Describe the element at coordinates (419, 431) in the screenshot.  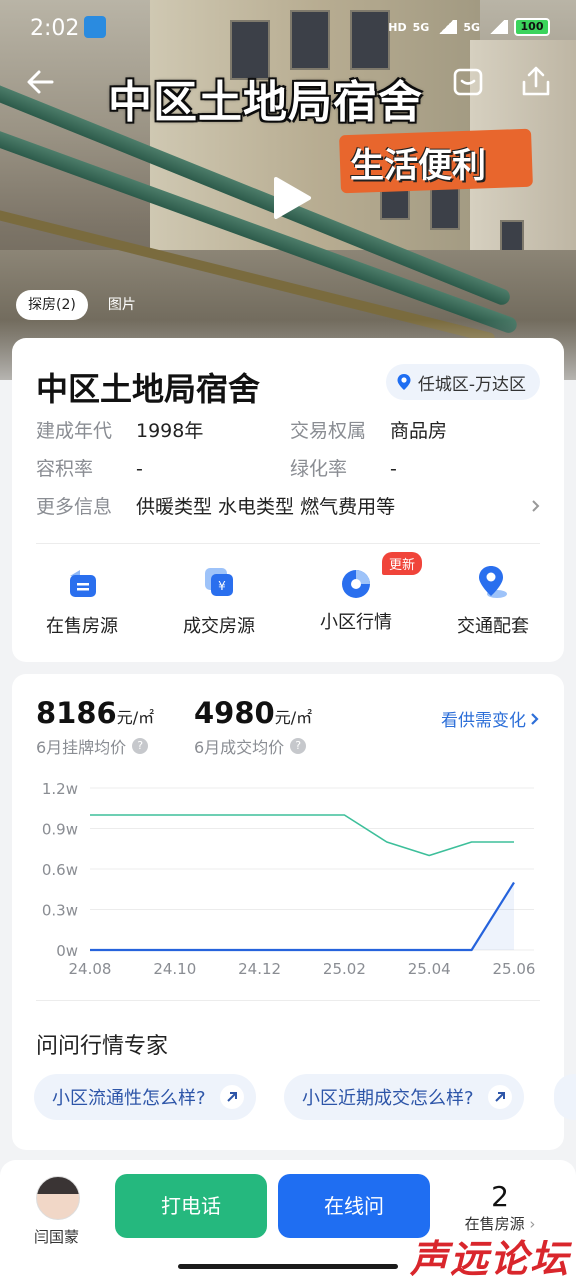
I see `ownership-value: 商品房` at that location.